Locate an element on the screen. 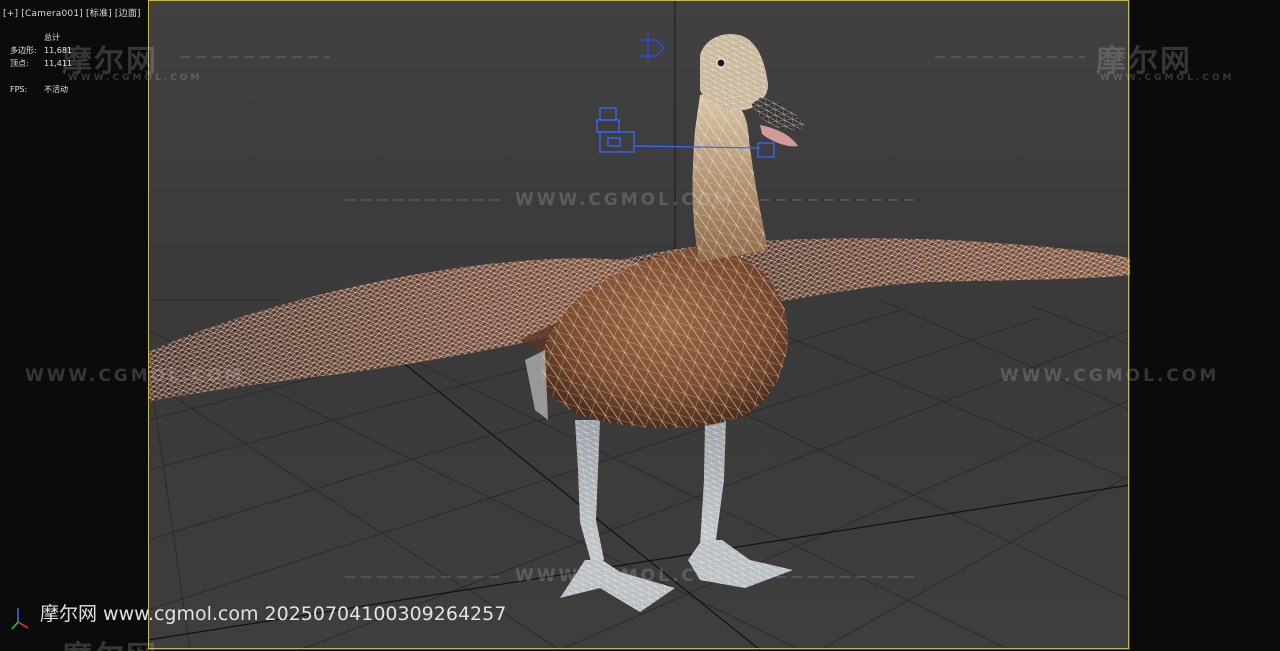  transform-gizmo-icon is located at coordinates (652, 47).